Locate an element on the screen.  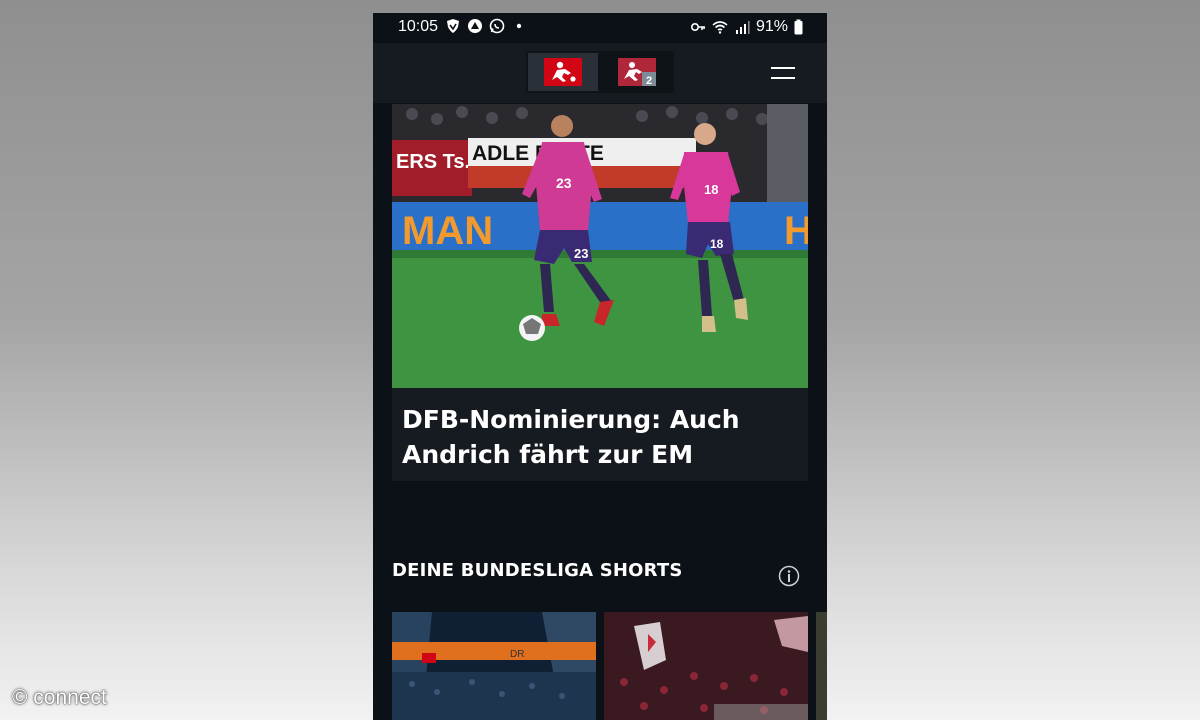
hero-banner-left-text: ERS Ts. is located at coordinates (433, 162).